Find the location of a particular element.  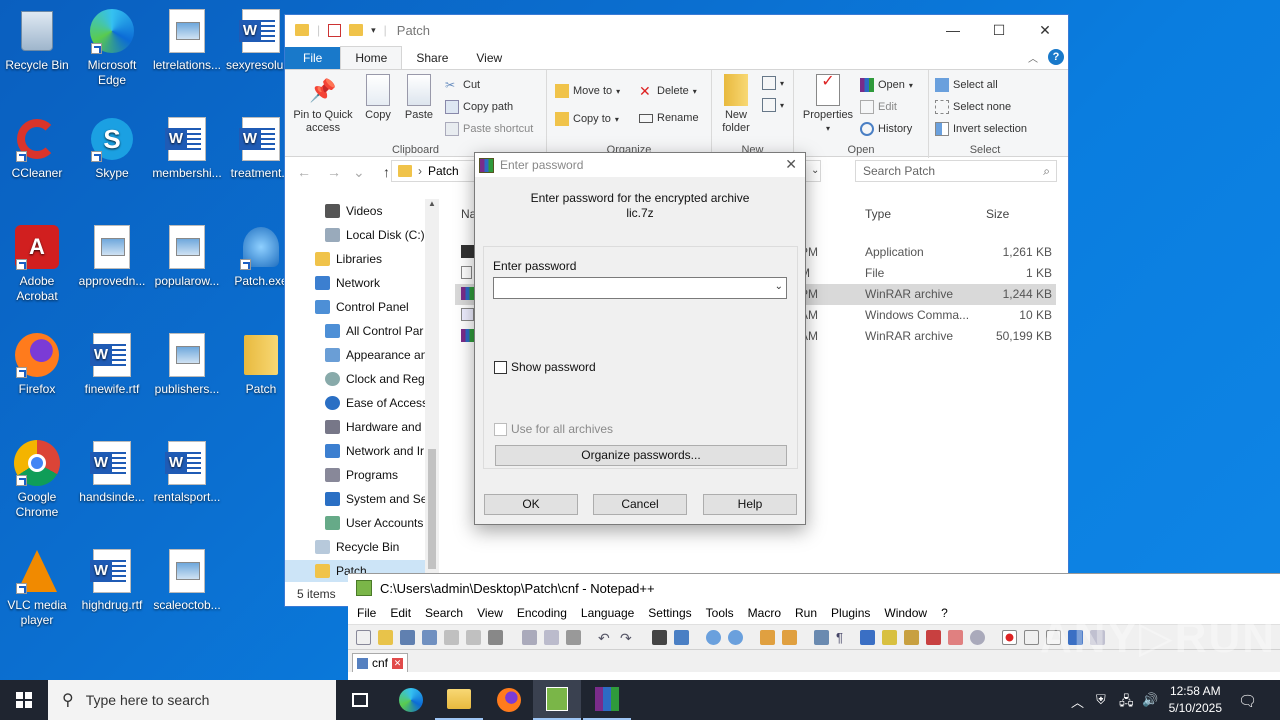

close-file-icon is located at coordinates (451, 637).